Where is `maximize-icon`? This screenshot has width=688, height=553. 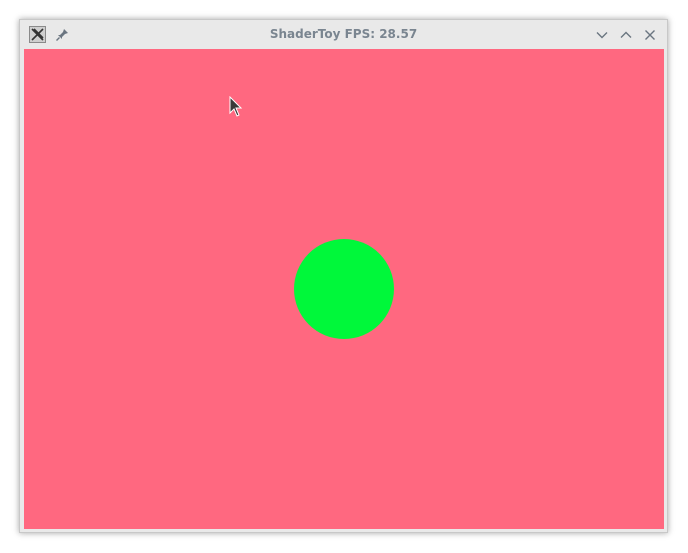
maximize-icon is located at coordinates (626, 34).